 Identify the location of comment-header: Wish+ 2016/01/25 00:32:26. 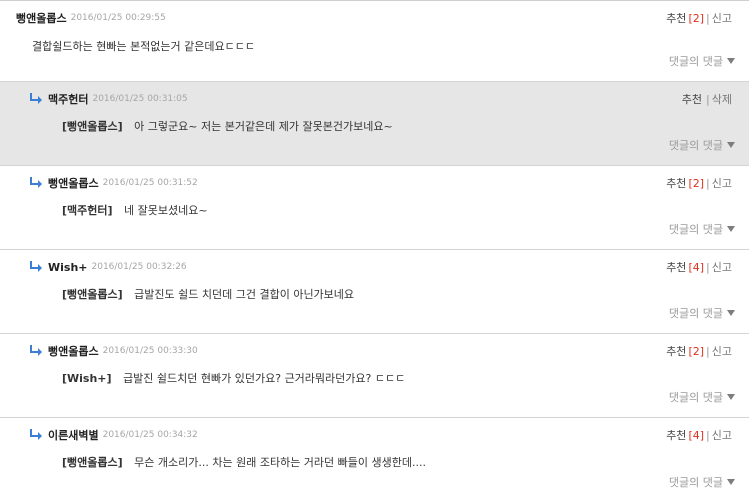
(108, 267).